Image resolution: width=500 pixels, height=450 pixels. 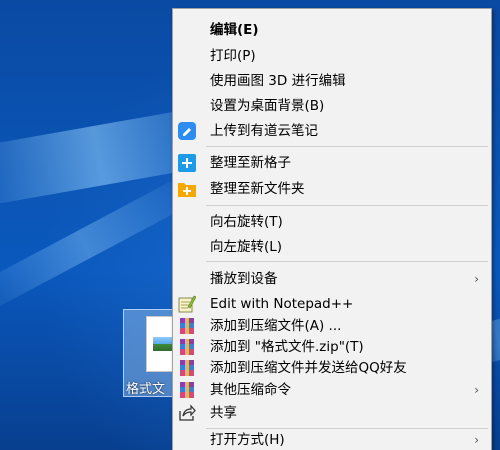 I want to click on menu-item-share: 共享, so click(x=332, y=413).